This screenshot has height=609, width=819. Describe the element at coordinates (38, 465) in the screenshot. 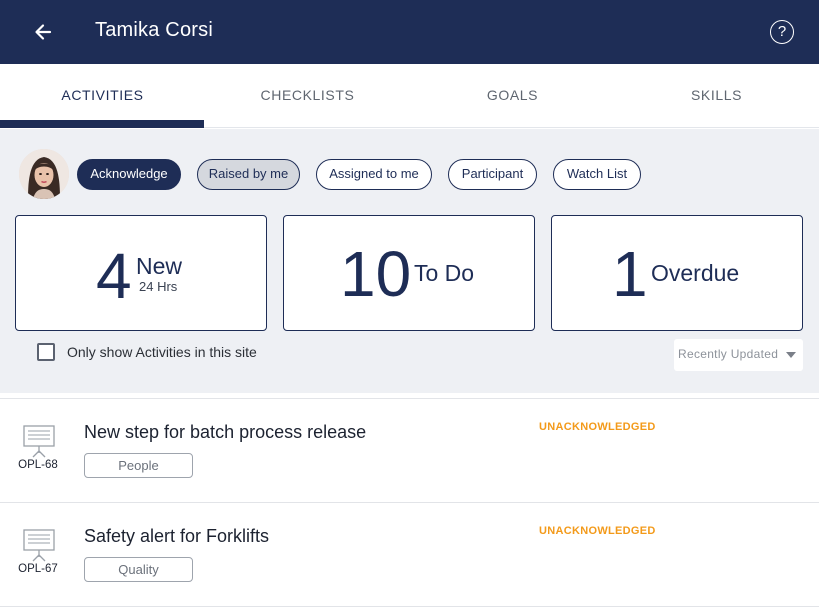

I see `activity-id: OPL-68` at that location.